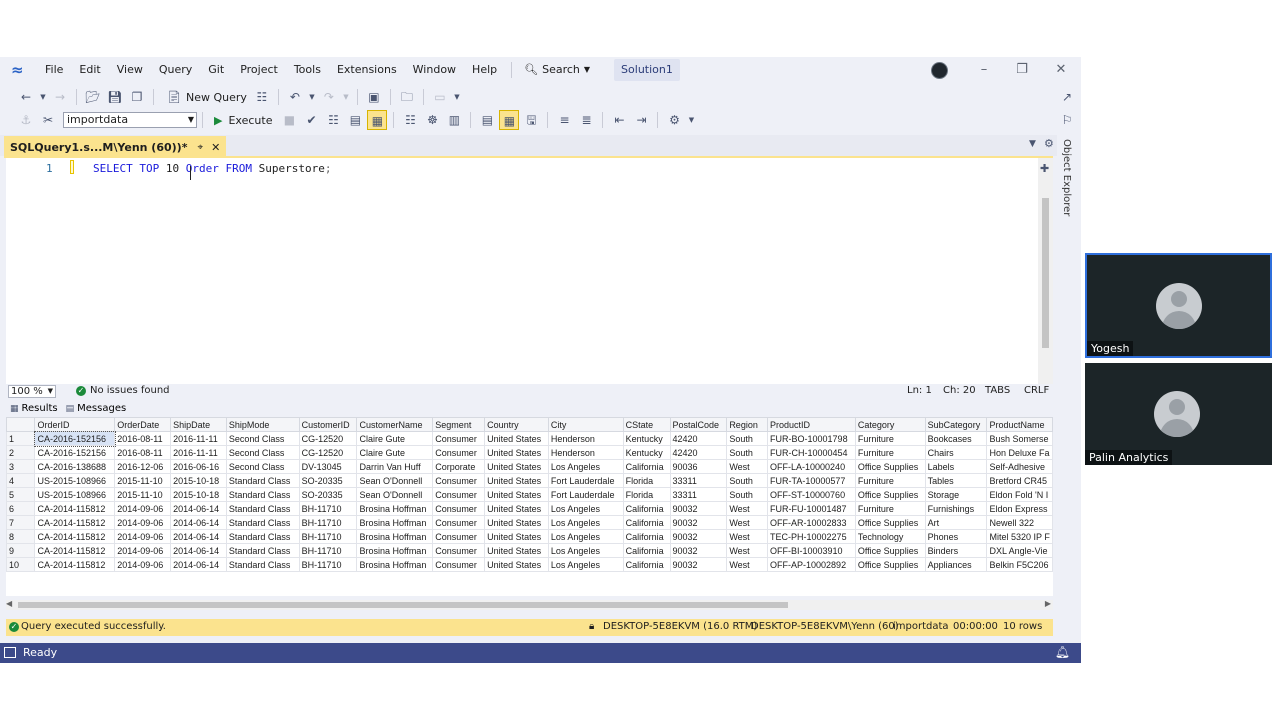 The width and height of the screenshot is (1280, 720). What do you see at coordinates (1019, 536) in the screenshot?
I see `grid-cell: Mitel 5320 IP F` at bounding box center [1019, 536].